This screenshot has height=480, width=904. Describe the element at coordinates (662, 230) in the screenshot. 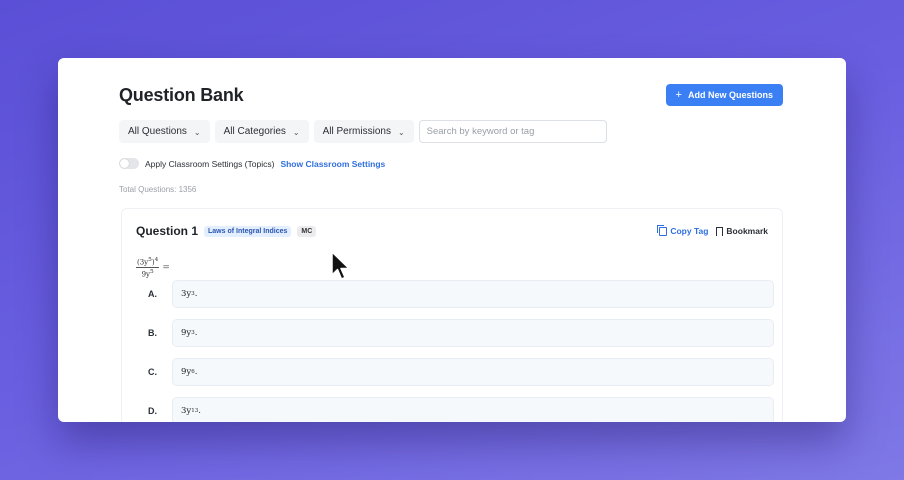

I see `copy-icon` at that location.